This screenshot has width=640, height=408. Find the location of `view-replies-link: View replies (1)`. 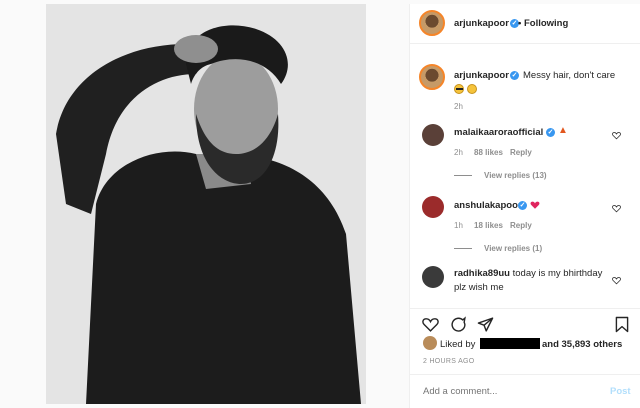

view-replies-link: View replies (1) is located at coordinates (513, 248).